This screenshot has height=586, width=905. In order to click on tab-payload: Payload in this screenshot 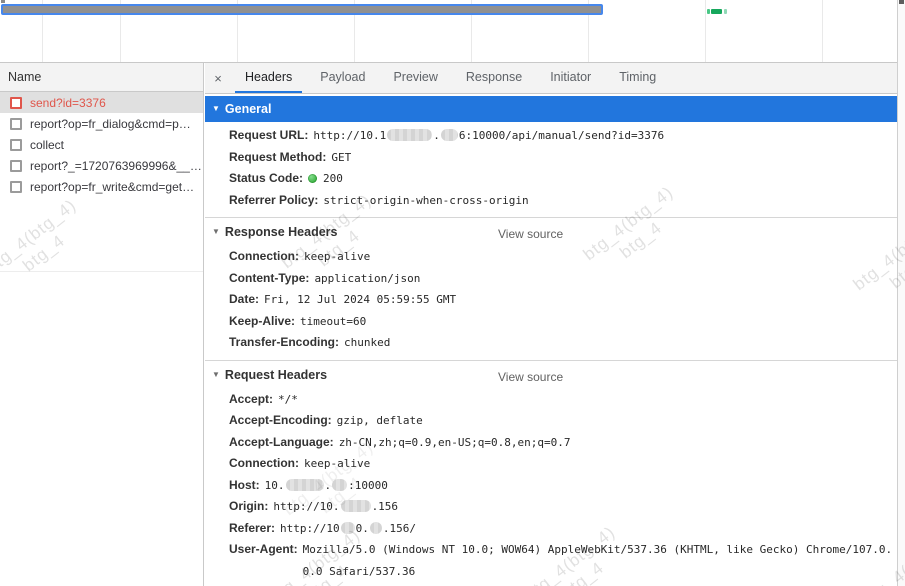, I will do `click(342, 78)`.